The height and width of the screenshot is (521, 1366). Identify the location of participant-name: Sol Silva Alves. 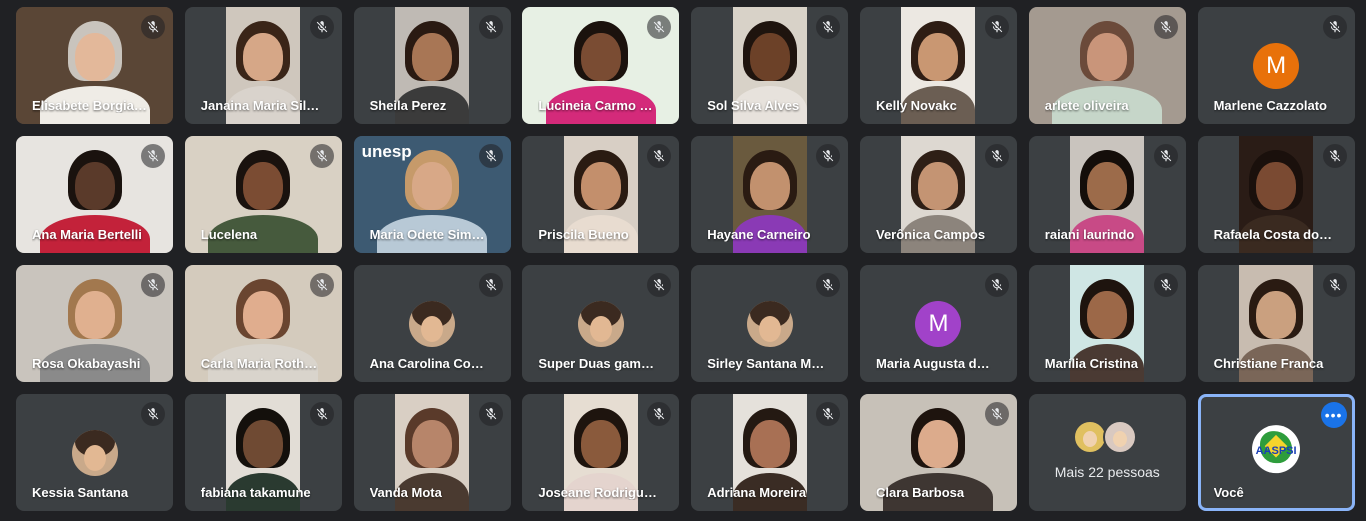
(753, 105).